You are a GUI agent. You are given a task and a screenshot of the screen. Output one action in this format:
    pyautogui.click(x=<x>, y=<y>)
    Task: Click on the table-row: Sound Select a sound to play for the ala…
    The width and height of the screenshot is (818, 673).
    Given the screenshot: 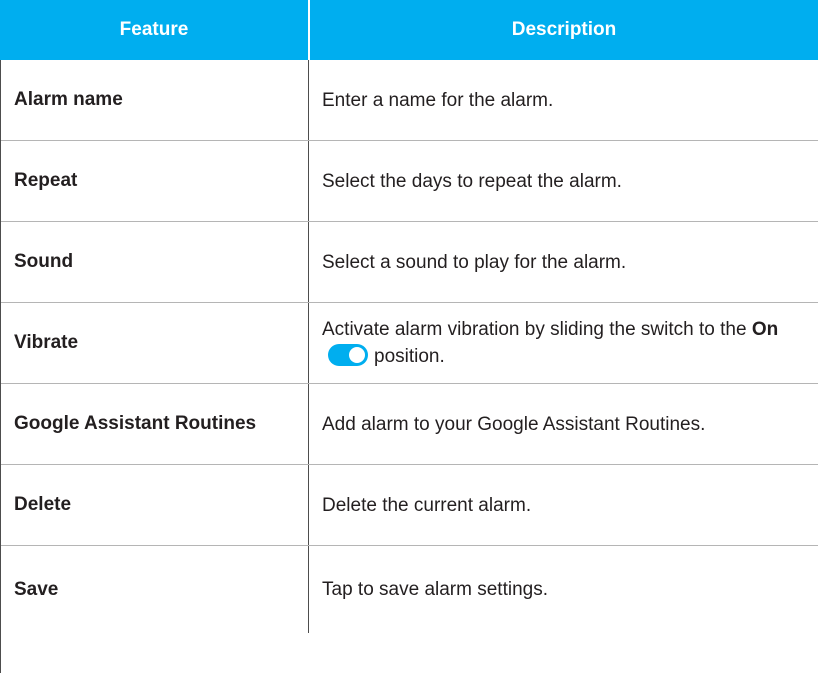 What is the action you would take?
    pyautogui.click(x=409, y=262)
    